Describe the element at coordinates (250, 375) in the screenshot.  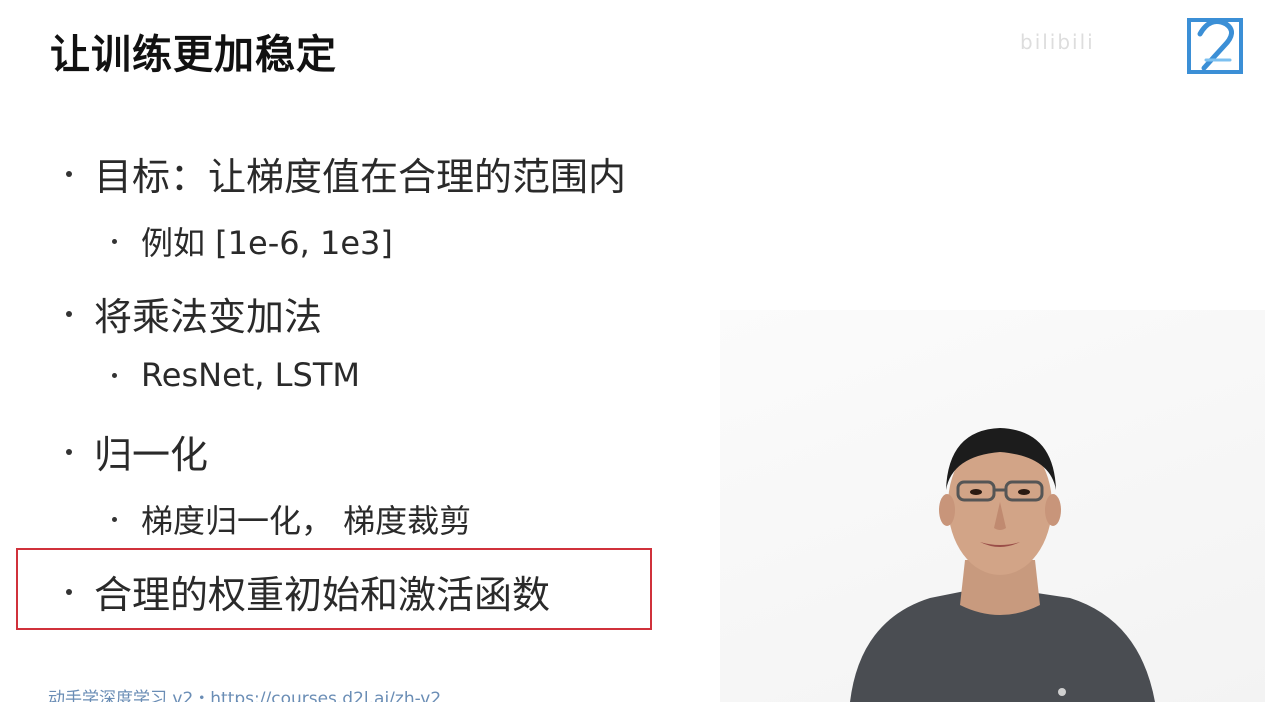
I see `bullet-text: ResNet, LSTM` at that location.